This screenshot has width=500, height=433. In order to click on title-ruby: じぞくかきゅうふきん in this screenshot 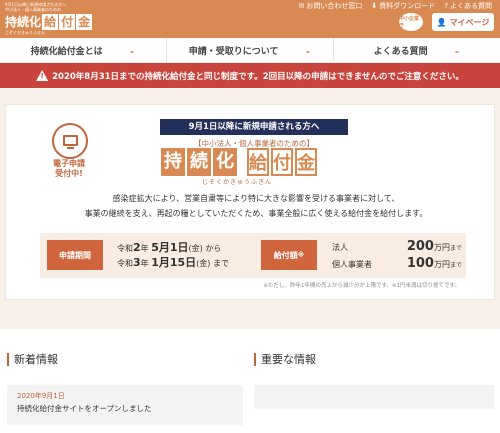, I will do `click(237, 182)`.